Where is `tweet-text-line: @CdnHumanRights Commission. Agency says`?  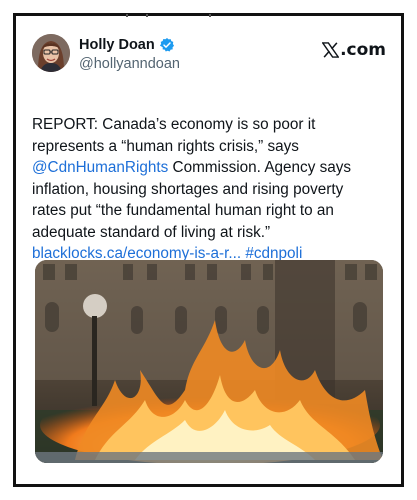 tweet-text-line: @CdnHumanRights Commission. Agency says is located at coordinates (209, 168).